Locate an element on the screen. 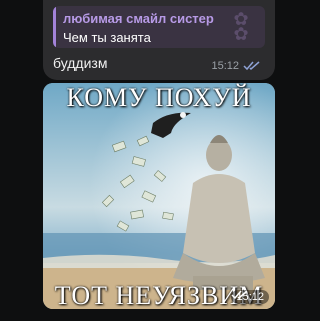 The width and height of the screenshot is (320, 321). message-meta: 15:12 is located at coordinates (236, 66).